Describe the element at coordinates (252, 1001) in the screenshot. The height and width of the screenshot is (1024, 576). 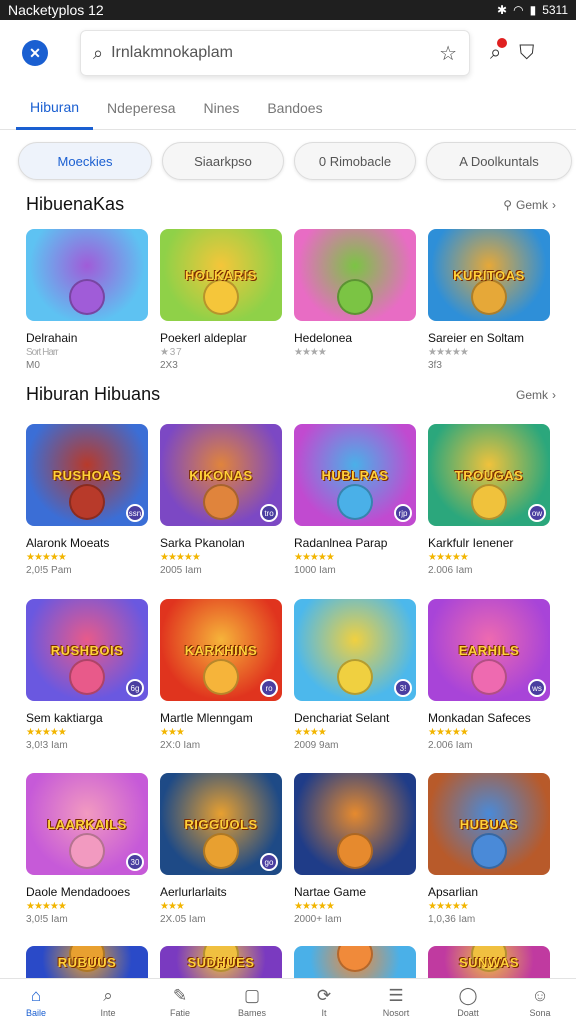
I see `nav-item-bames: ▢ Bames` at that location.